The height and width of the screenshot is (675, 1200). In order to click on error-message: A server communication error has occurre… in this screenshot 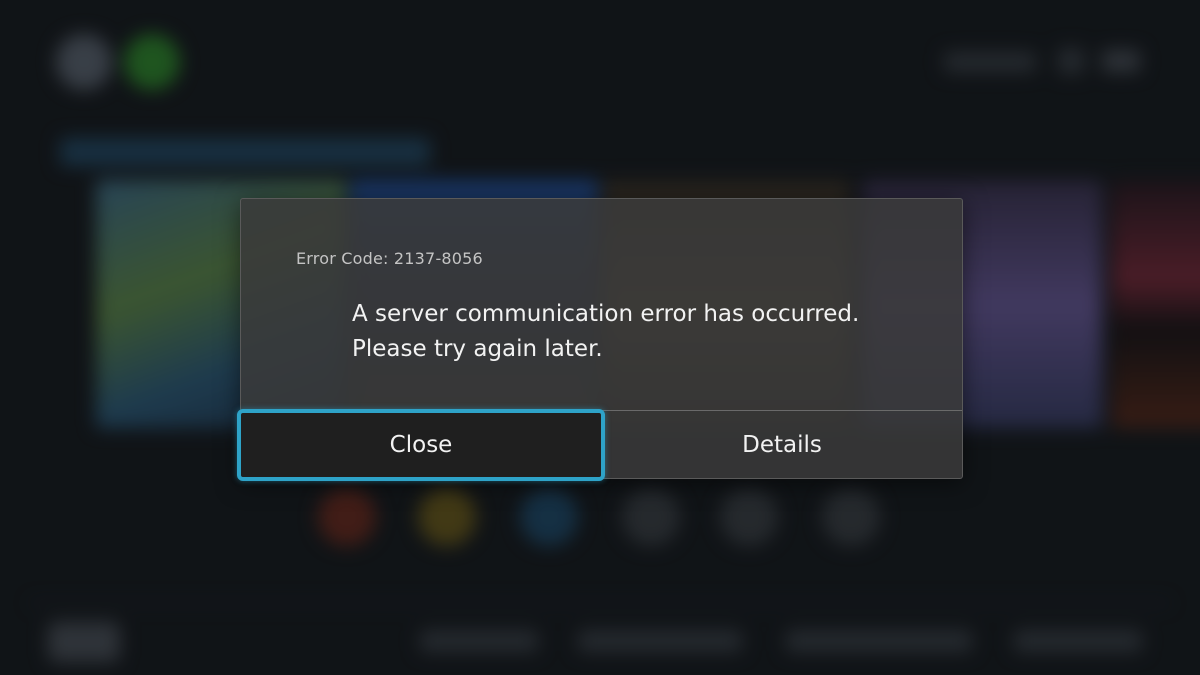, I will do `click(605, 332)`.